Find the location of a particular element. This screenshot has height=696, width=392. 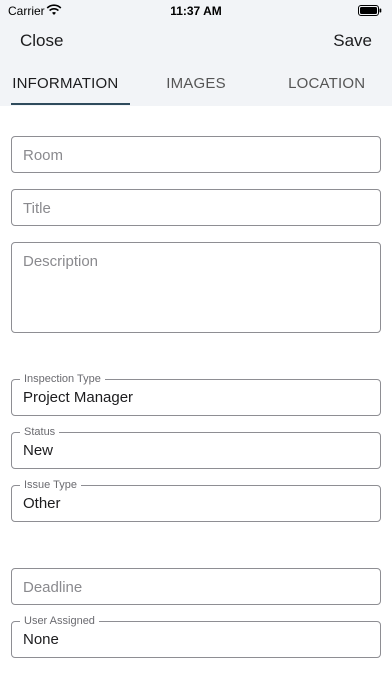

description-field: Description is located at coordinates (196, 287).